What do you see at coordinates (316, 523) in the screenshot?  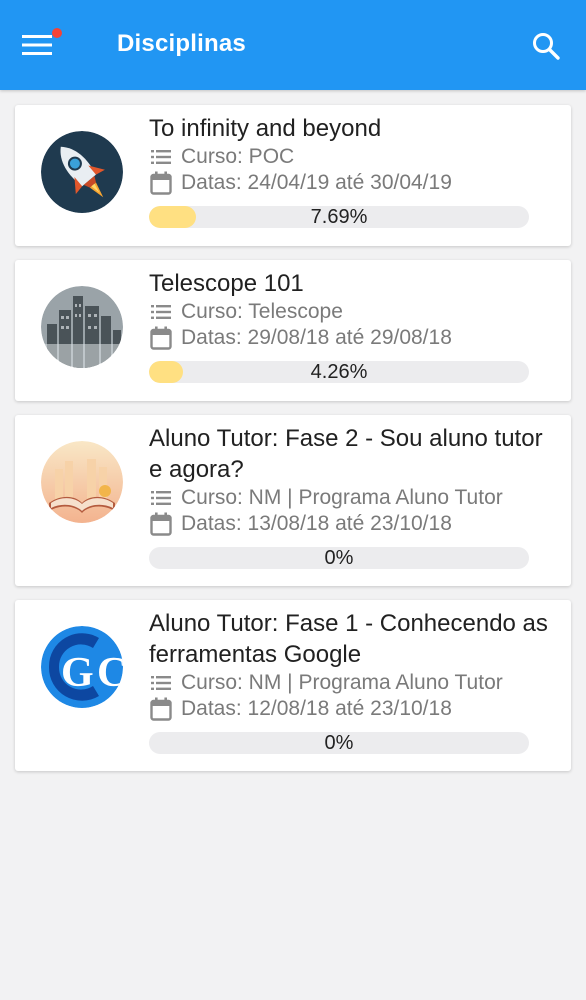 I see `dates-label: Datas: 13/08/18 até 23/10/18` at bounding box center [316, 523].